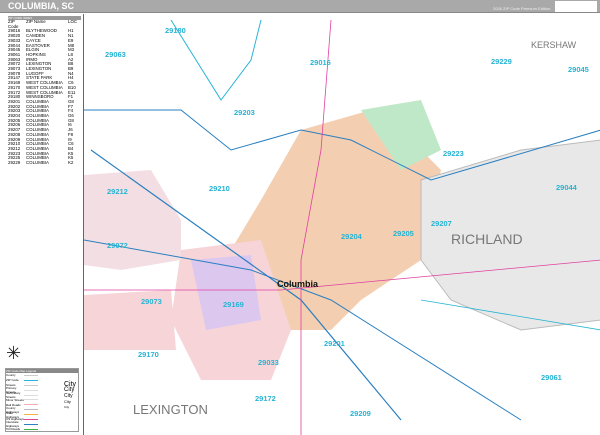 This screenshot has height=435, width=600. I want to click on zip-label: 29207, so click(441, 223).